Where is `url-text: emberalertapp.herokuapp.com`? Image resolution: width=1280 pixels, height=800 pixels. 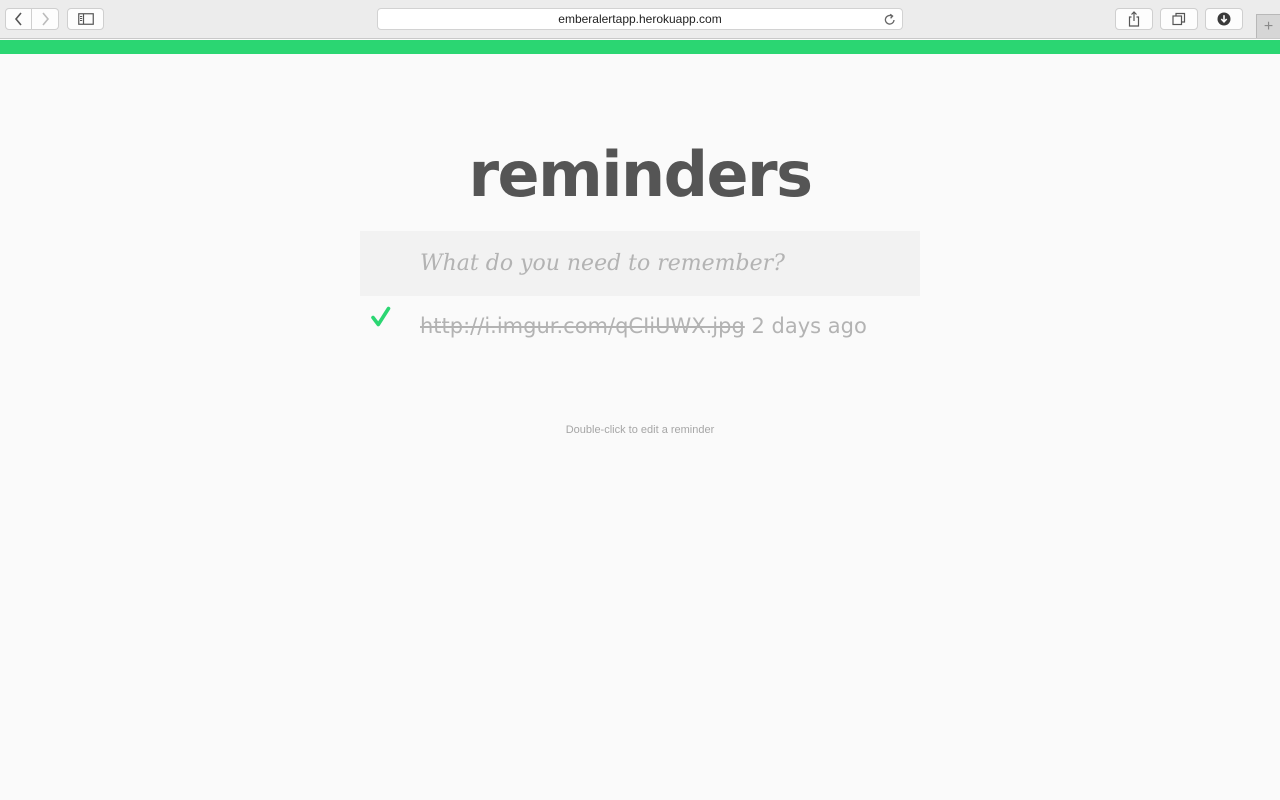
url-text: emberalertapp.herokuapp.com is located at coordinates (640, 19).